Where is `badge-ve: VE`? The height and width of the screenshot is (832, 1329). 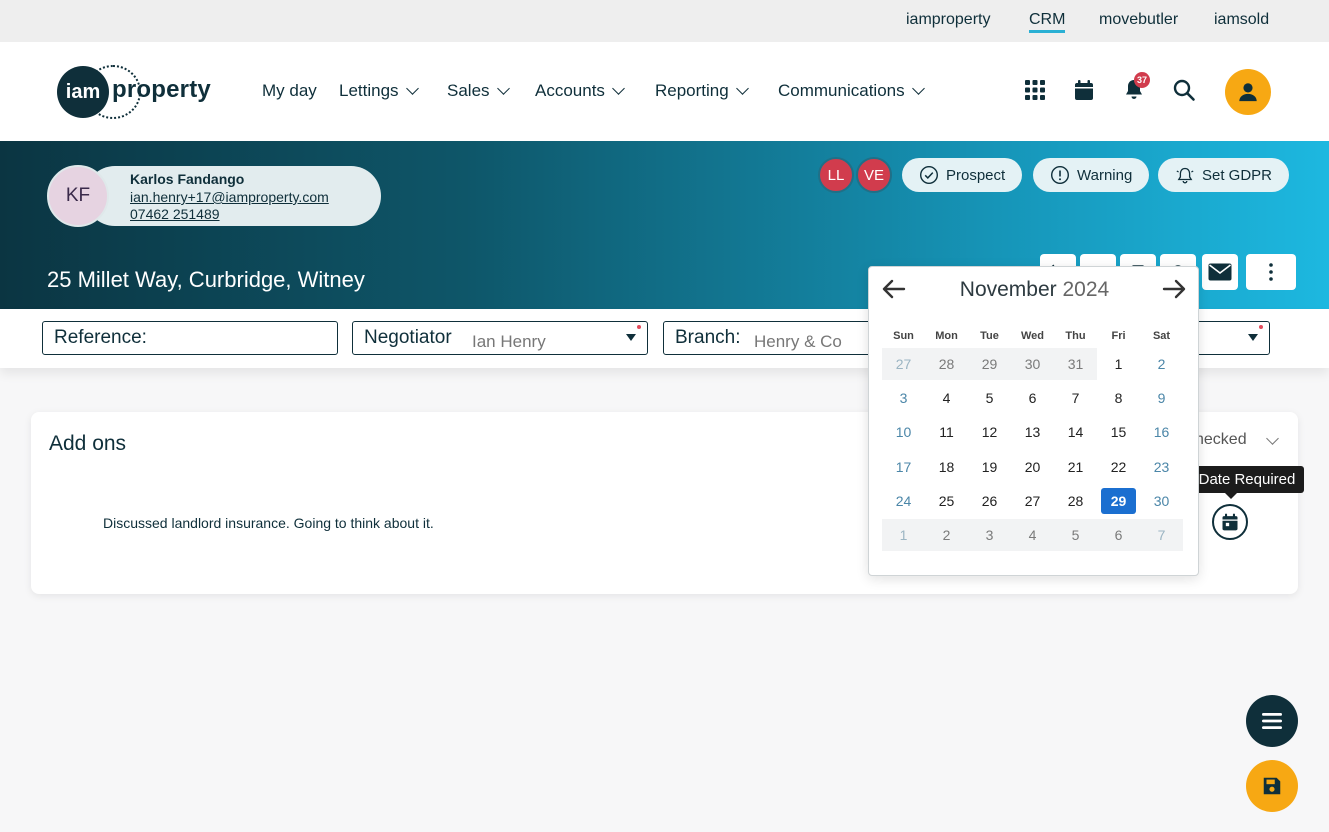 badge-ve: VE is located at coordinates (874, 175).